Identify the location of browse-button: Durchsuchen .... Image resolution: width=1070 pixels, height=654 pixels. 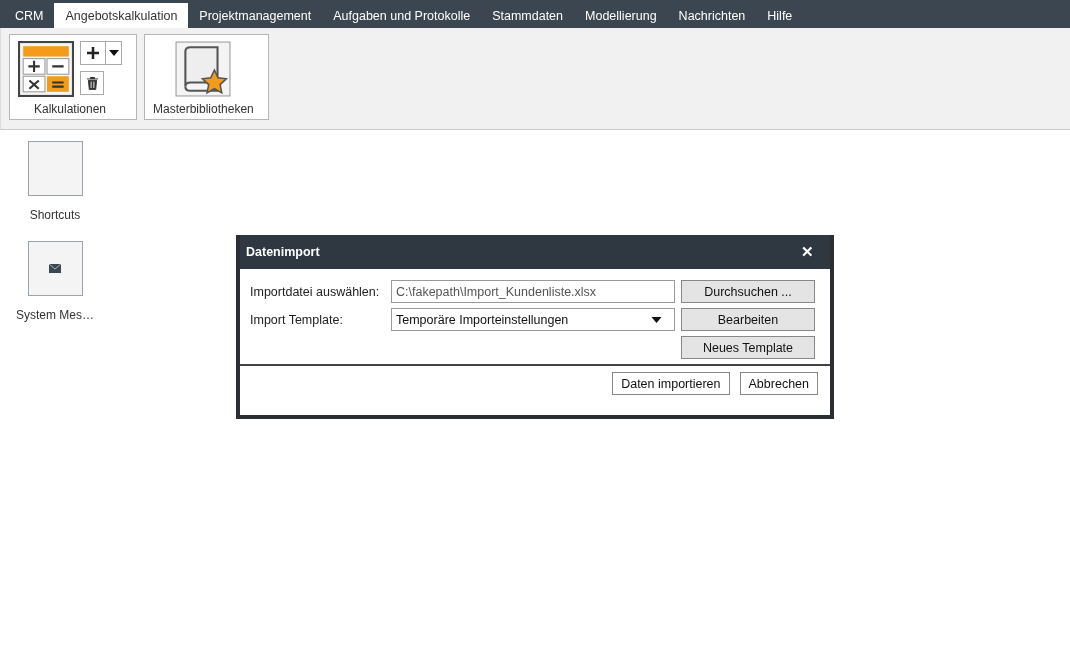
(748, 291).